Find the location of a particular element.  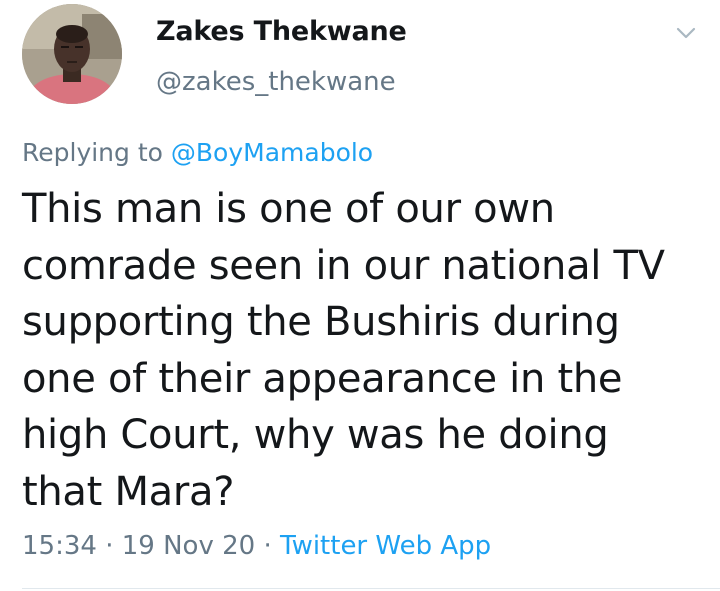

tweet-text-line: high Court, why was he doing is located at coordinates (315, 435).